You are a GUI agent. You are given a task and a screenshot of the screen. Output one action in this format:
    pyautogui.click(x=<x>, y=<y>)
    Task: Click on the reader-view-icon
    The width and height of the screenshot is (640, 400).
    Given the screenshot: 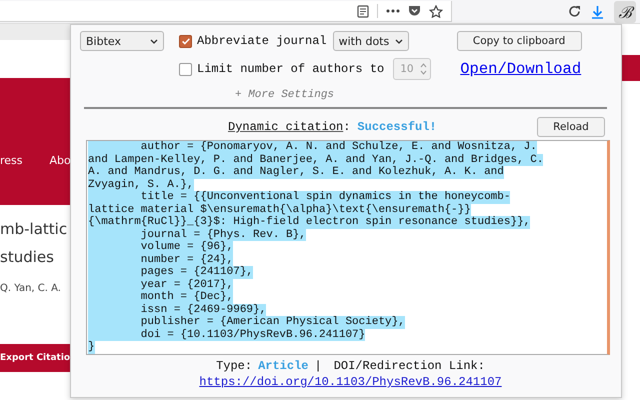 What is the action you would take?
    pyautogui.click(x=363, y=11)
    